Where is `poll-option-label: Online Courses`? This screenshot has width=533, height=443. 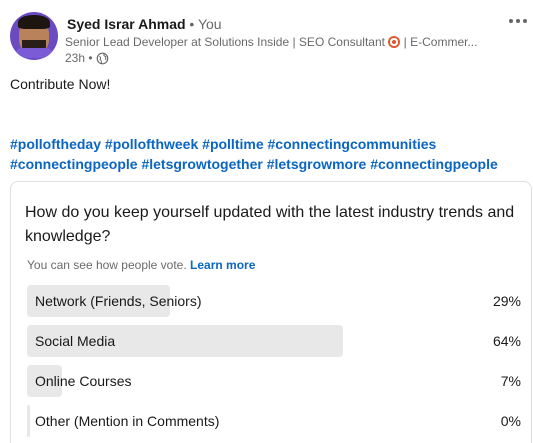
poll-option-label: Online Courses is located at coordinates (83, 381).